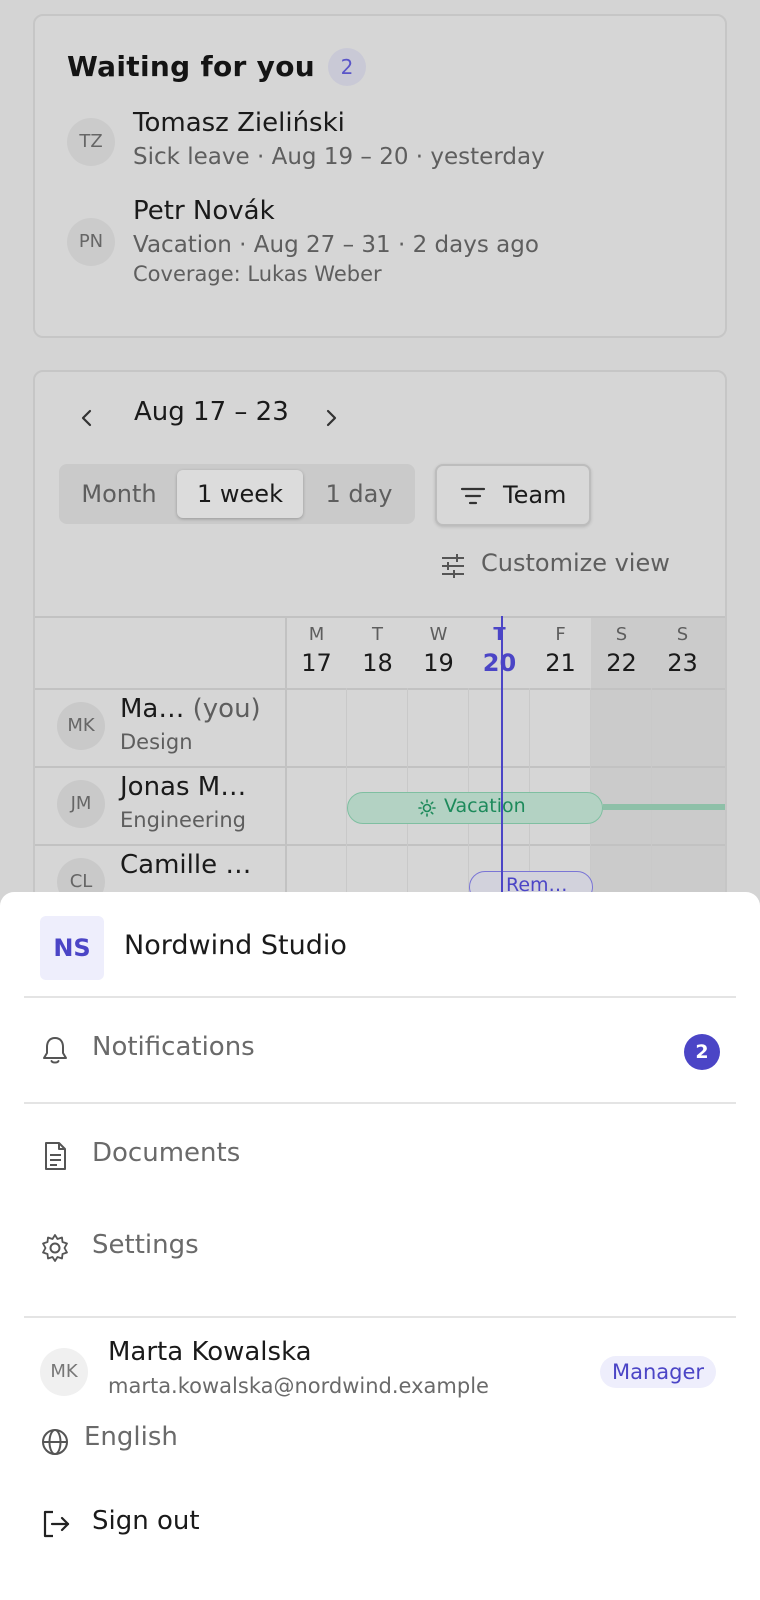 The width and height of the screenshot is (760, 1600). I want to click on sun-icon, so click(427, 808).